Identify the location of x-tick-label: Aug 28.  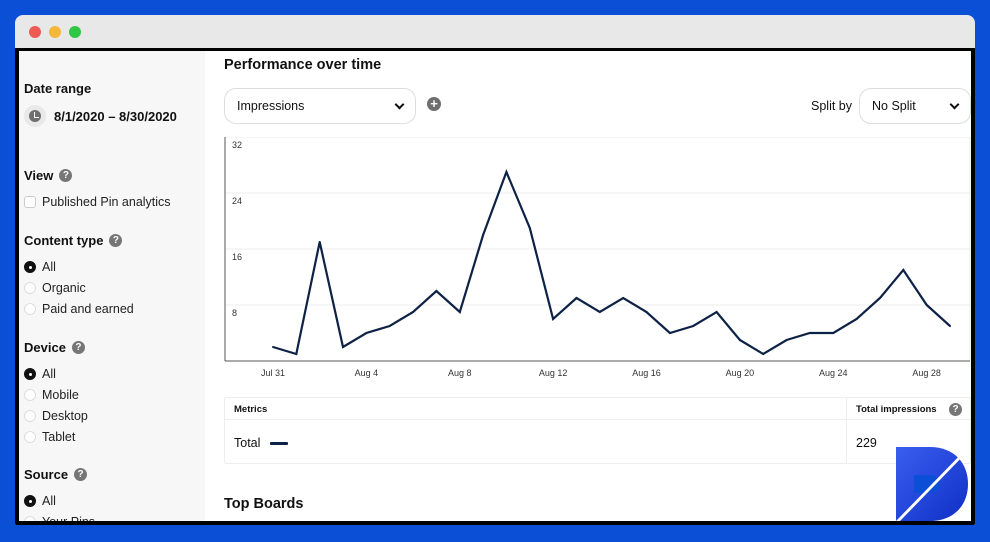
(926, 373).